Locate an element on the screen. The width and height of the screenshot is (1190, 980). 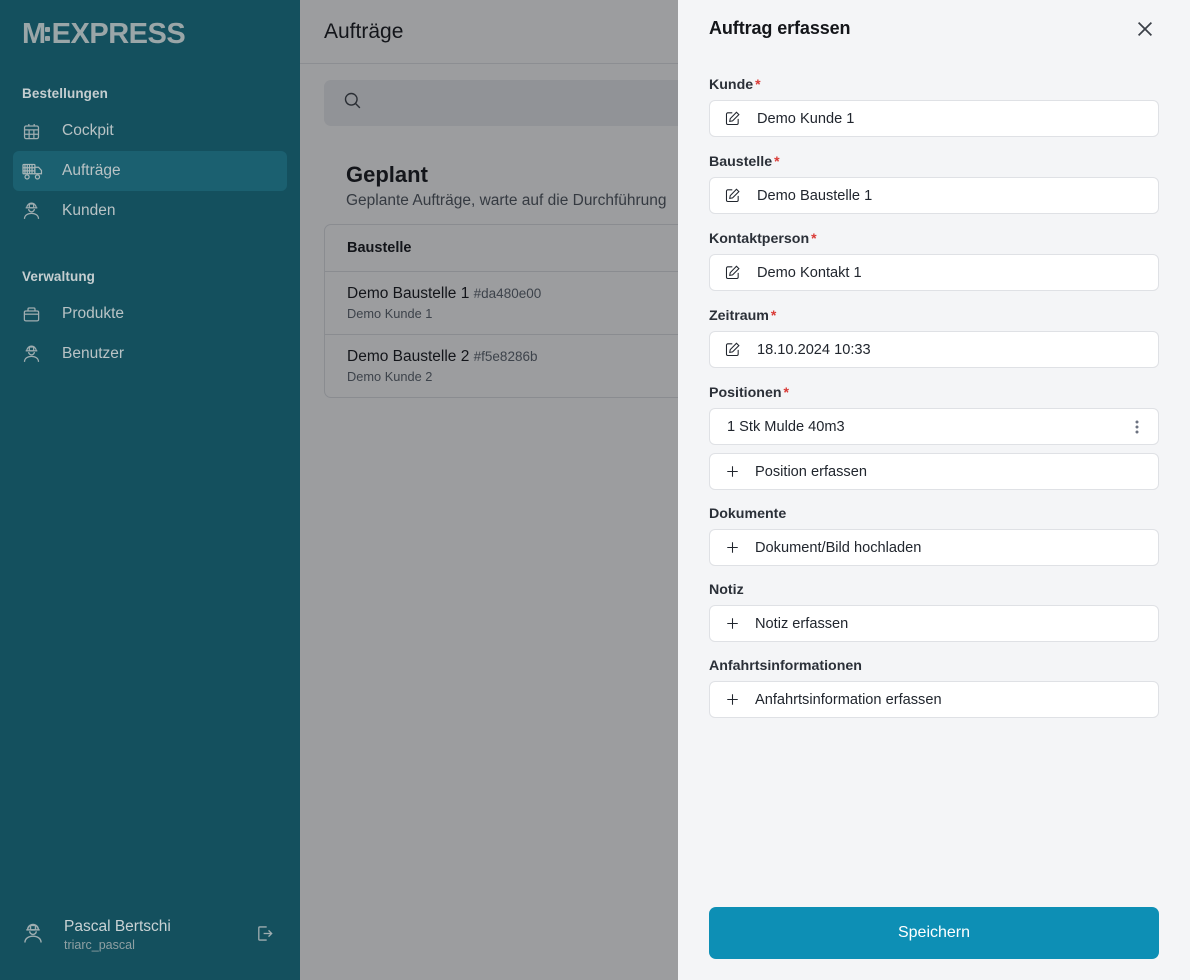
baustelle-value: Demo Baustelle 1 is located at coordinates (815, 195).